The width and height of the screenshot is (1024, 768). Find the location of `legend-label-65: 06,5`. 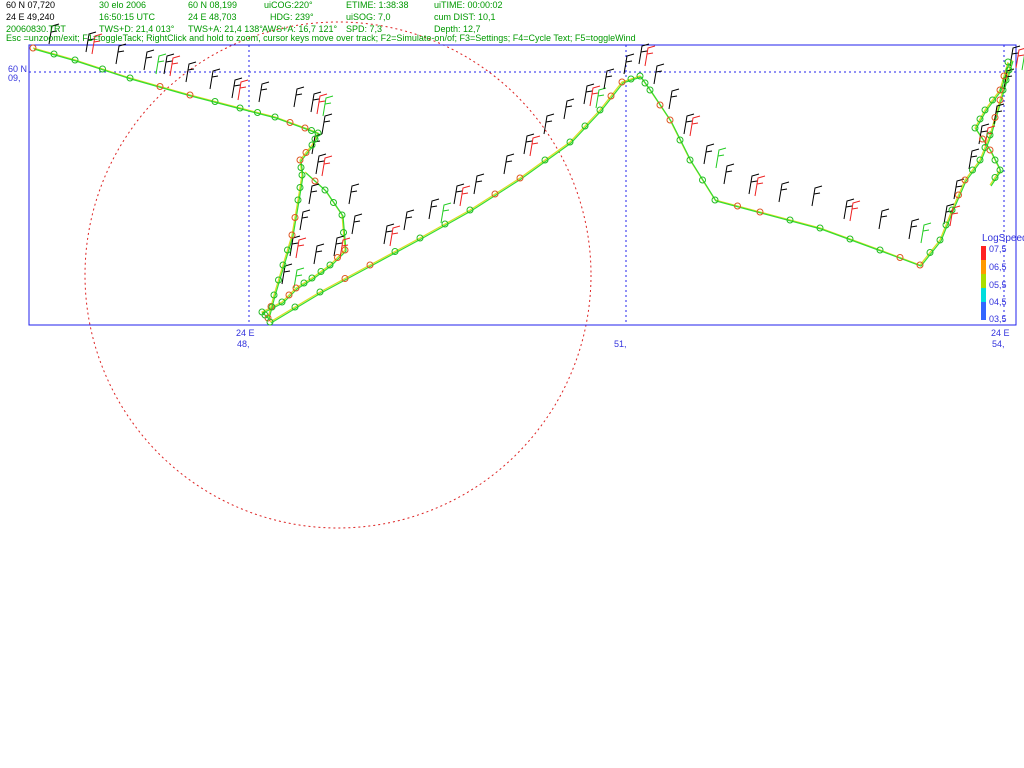

legend-label-65: 06,5 is located at coordinates (998, 267).